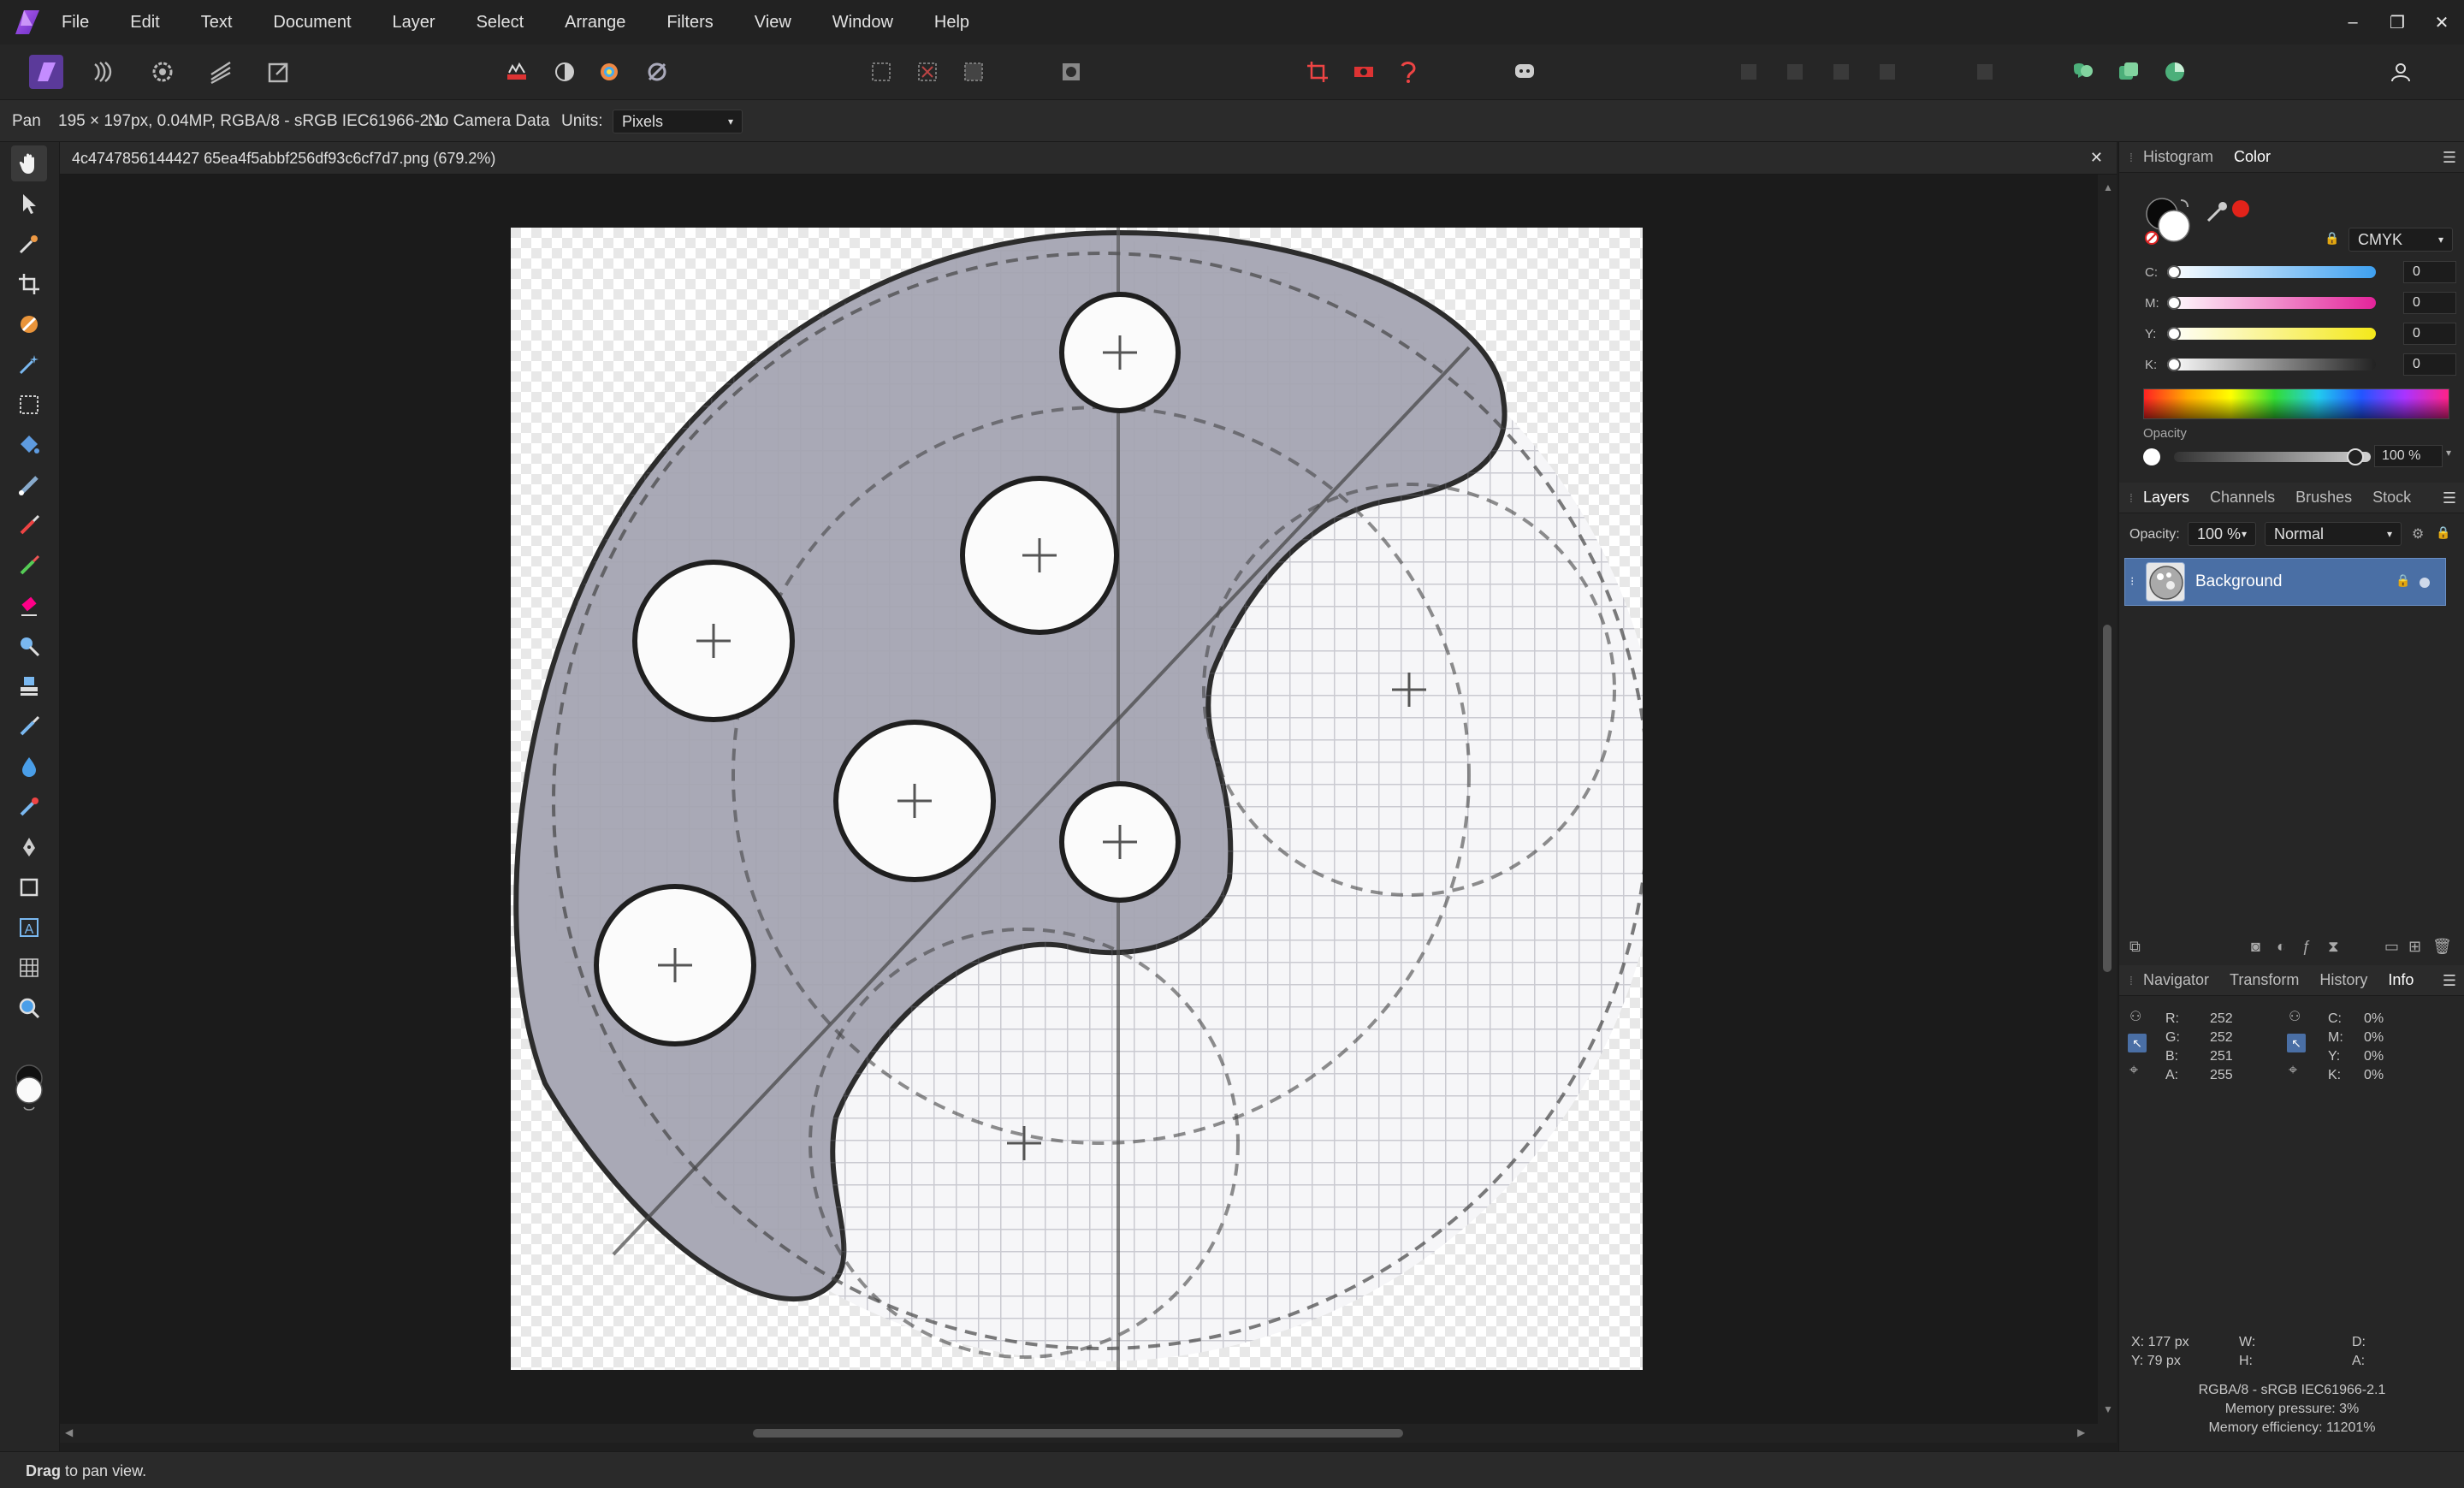 The image size is (2464, 1488). Describe the element at coordinates (2082, 72) in the screenshot. I see `snapping-icon` at that location.